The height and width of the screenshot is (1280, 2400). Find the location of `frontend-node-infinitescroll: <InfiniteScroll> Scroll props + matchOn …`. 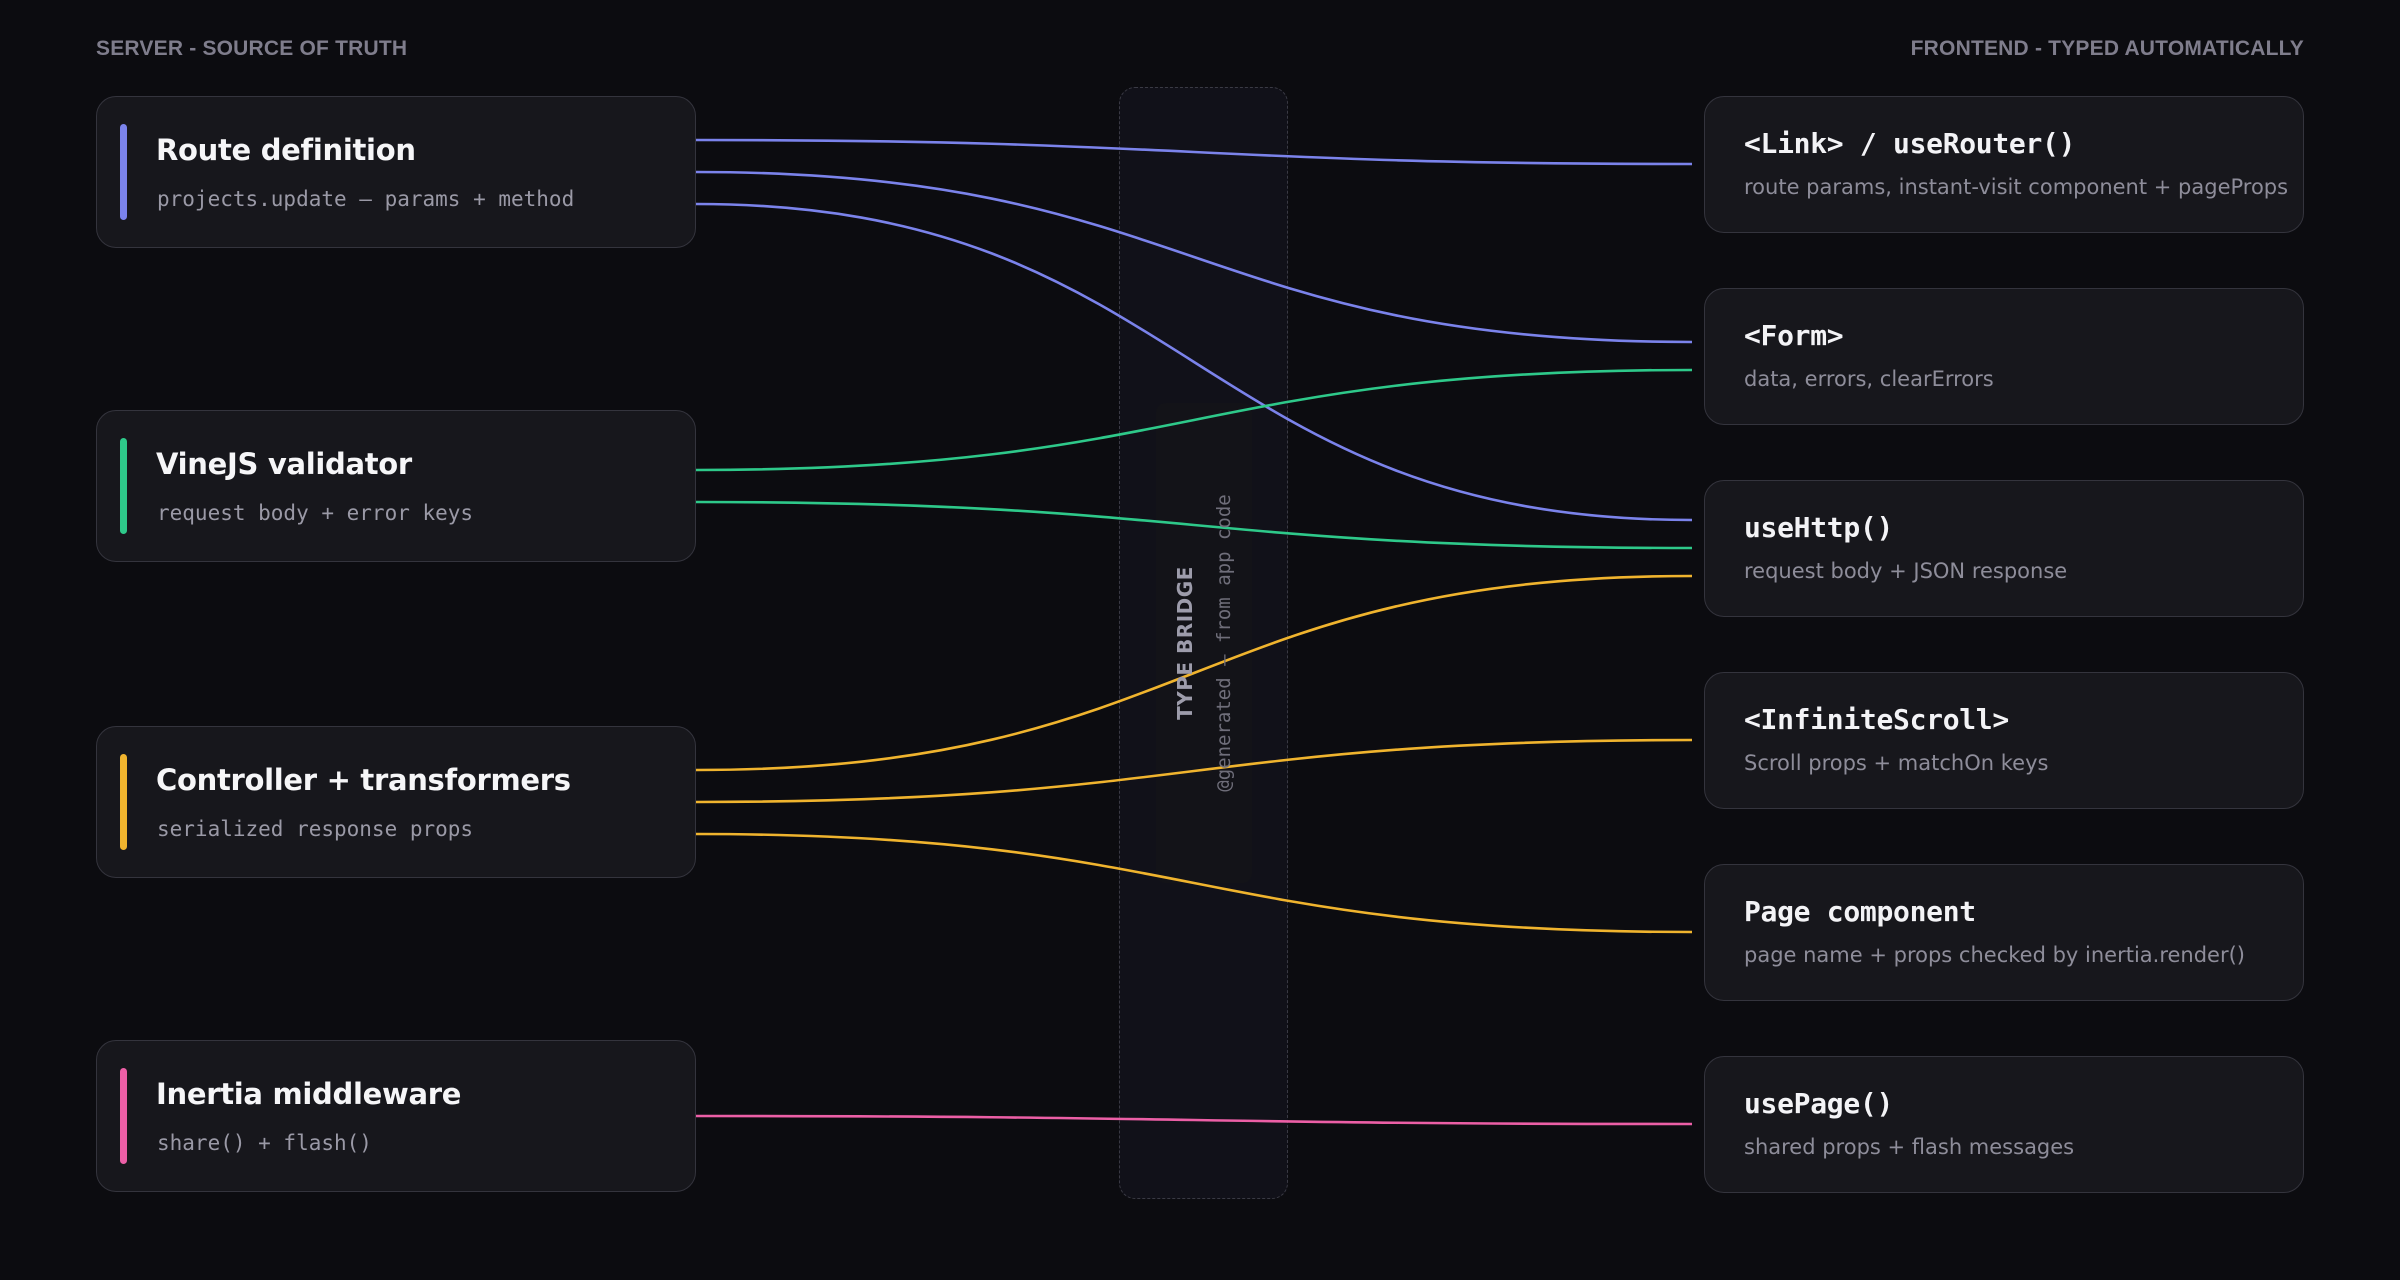

frontend-node-infinitescroll: <InfiniteScroll> Scroll props + matchOn … is located at coordinates (2004, 740).